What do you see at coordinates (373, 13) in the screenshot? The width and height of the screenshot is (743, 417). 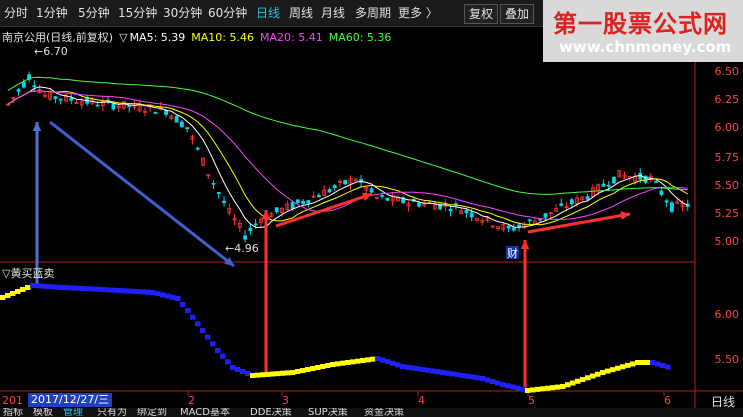 I see `tab-multi-period: 多周期` at bounding box center [373, 13].